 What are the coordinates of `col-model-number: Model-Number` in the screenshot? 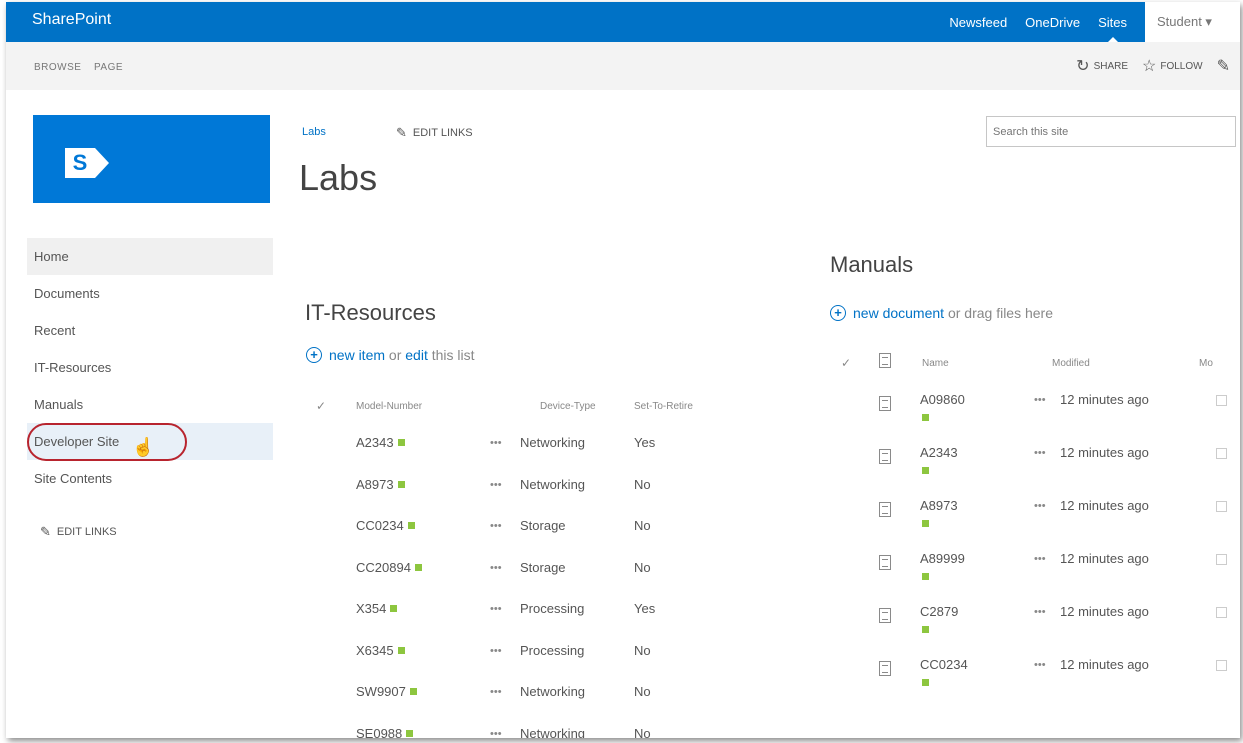 It's located at (389, 406).